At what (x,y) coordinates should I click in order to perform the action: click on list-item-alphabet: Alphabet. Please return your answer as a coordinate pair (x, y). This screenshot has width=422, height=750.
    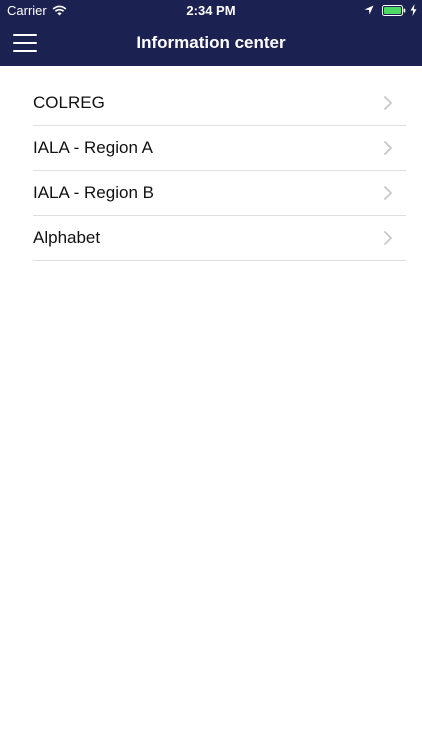
    Looking at the image, I should click on (219, 238).